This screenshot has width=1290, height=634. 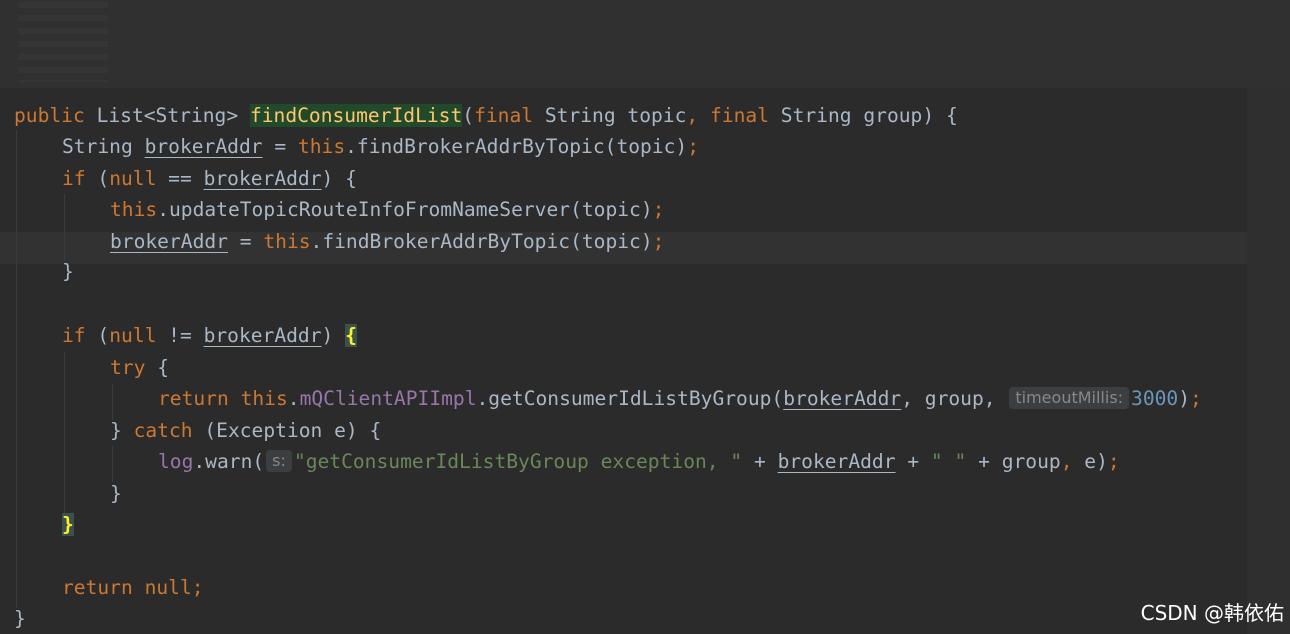 I want to click on field-reference: log, so click(x=175, y=461).